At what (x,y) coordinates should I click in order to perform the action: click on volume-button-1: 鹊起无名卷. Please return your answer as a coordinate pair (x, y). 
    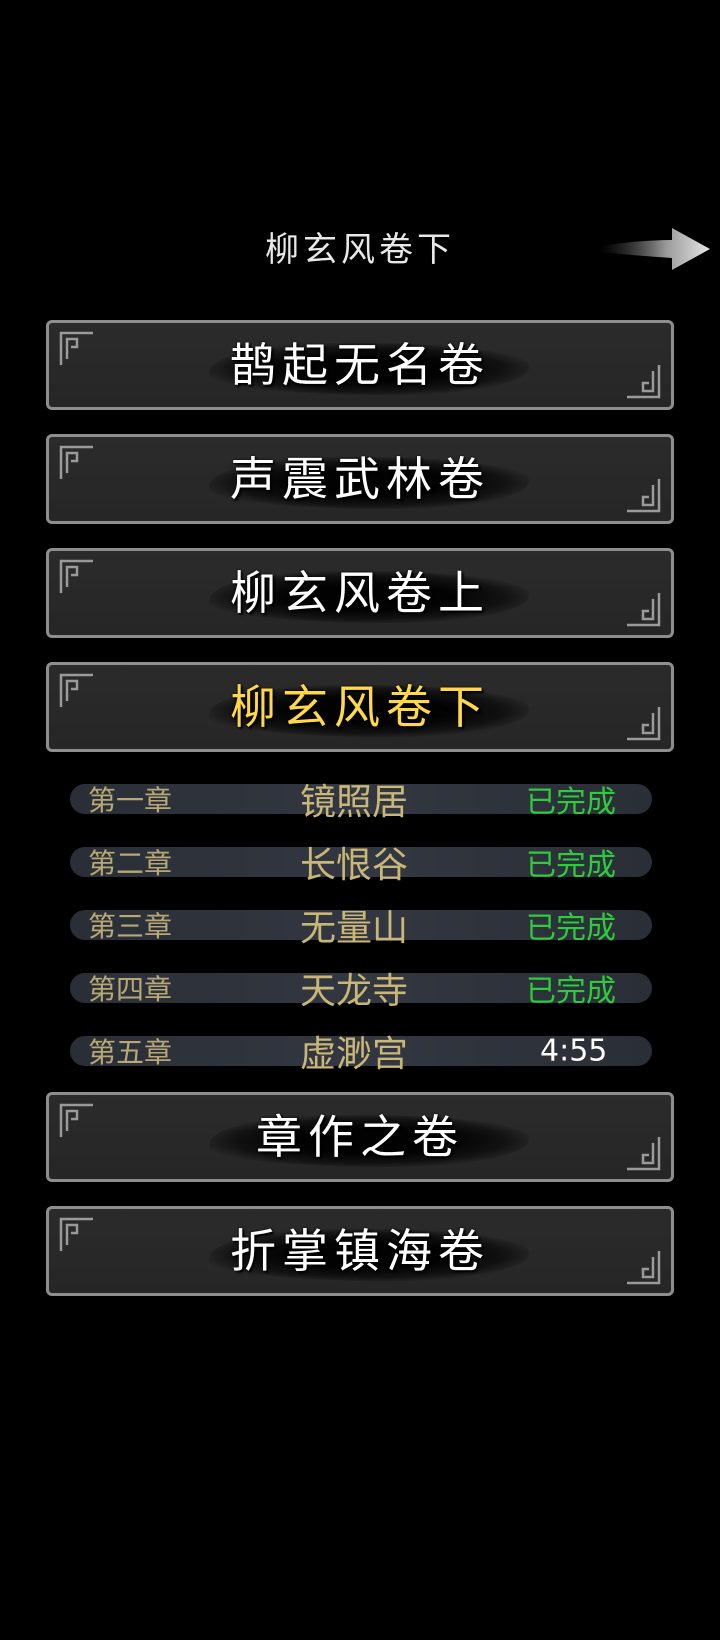
    Looking at the image, I should click on (360, 365).